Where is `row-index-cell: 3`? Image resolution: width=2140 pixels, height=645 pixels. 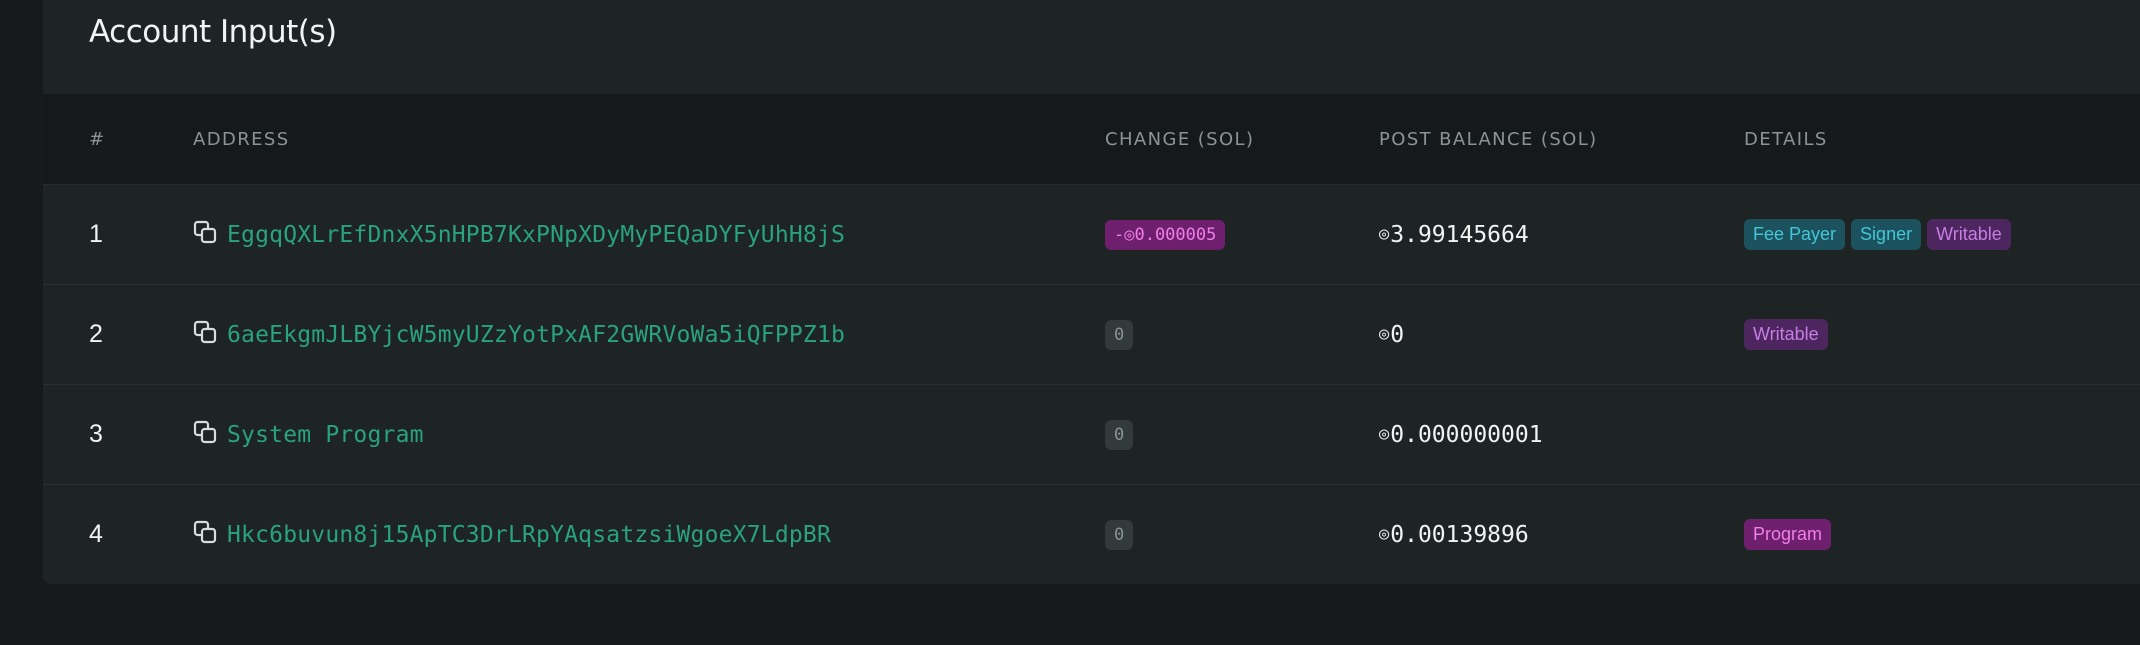 row-index-cell: 3 is located at coordinates (96, 434).